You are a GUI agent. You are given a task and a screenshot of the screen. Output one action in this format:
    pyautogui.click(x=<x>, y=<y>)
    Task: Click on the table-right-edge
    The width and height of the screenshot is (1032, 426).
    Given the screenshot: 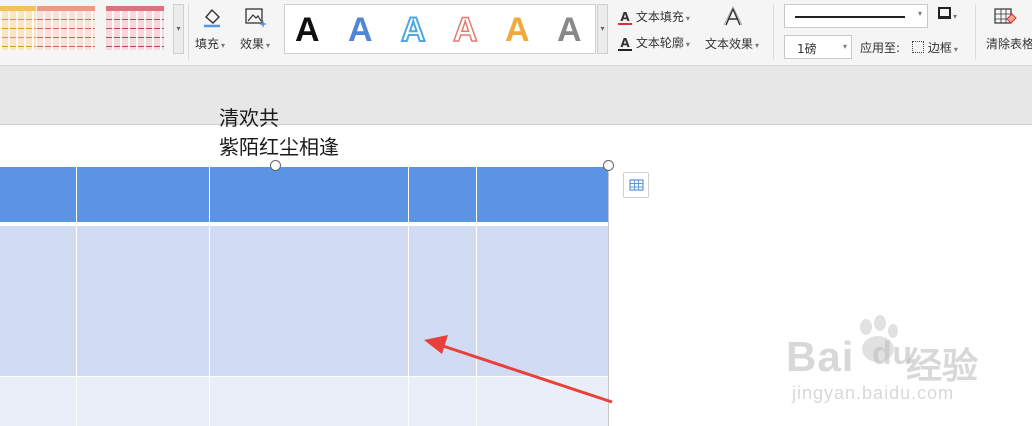 What is the action you would take?
    pyautogui.click(x=608, y=296)
    